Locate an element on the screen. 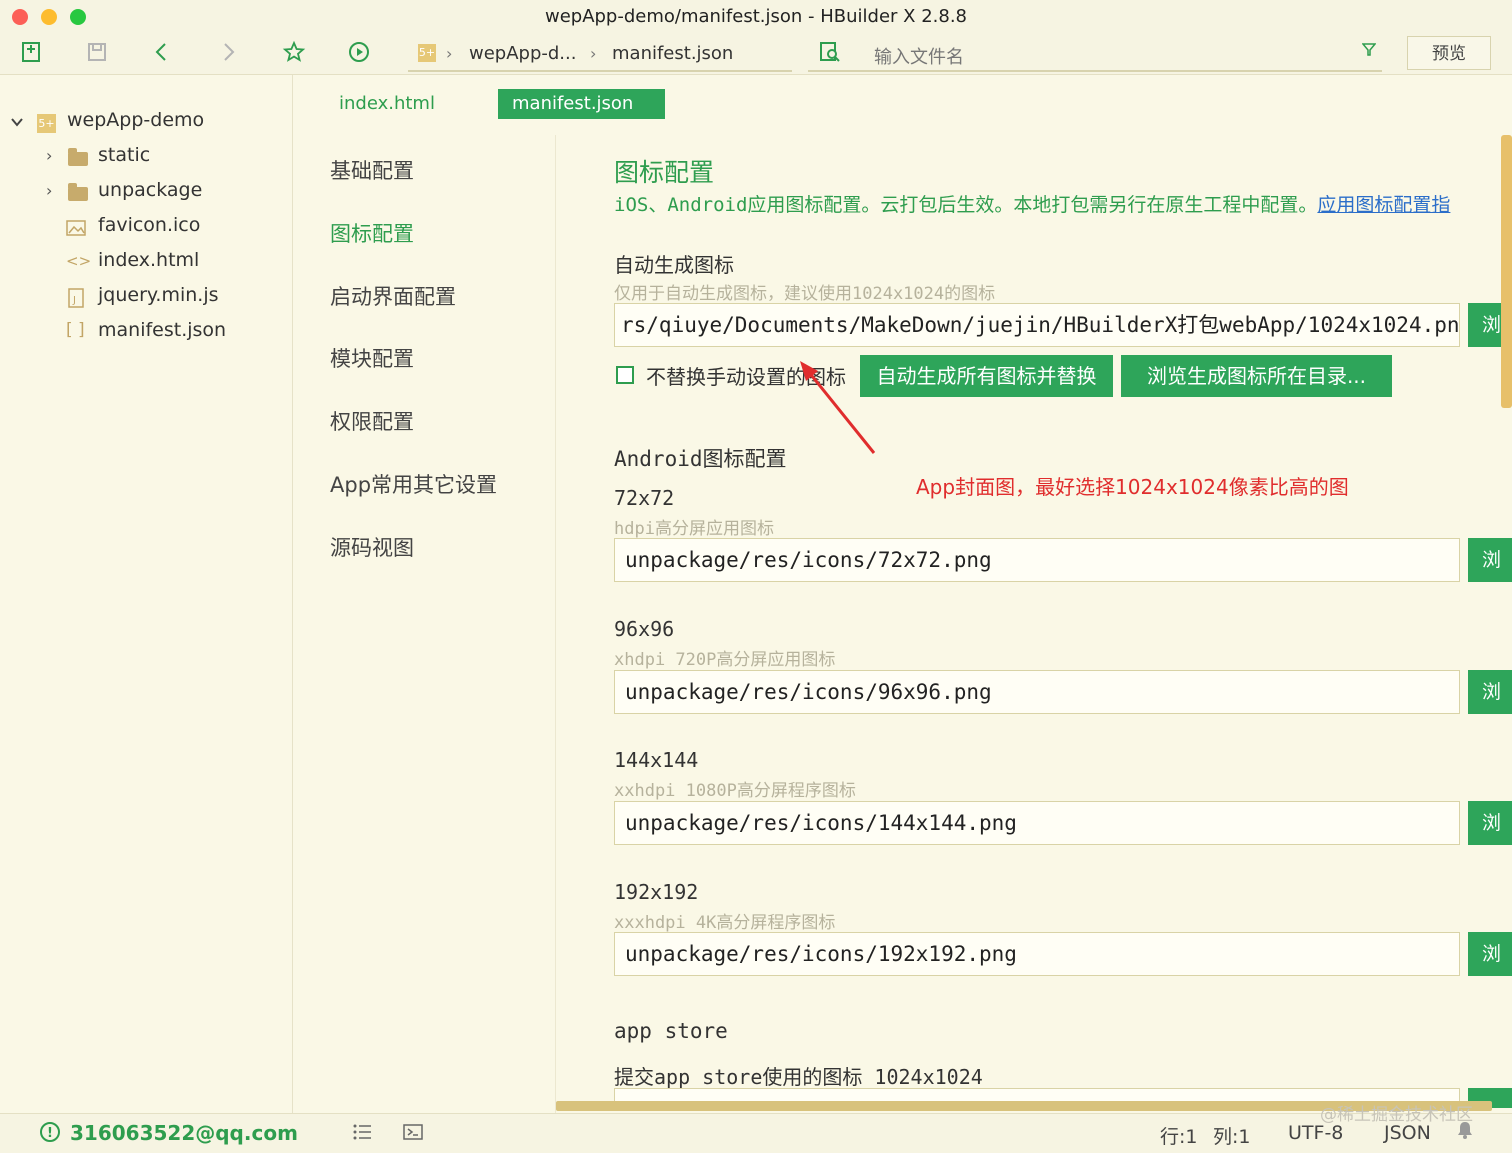 The width and height of the screenshot is (1512, 1153). preview-button: 预览 is located at coordinates (1449, 53).